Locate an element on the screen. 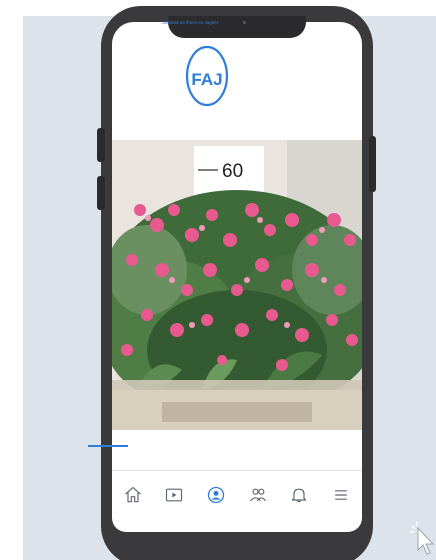 The height and width of the screenshot is (560, 436). pointer-cursor-icon is located at coordinates (422, 538).